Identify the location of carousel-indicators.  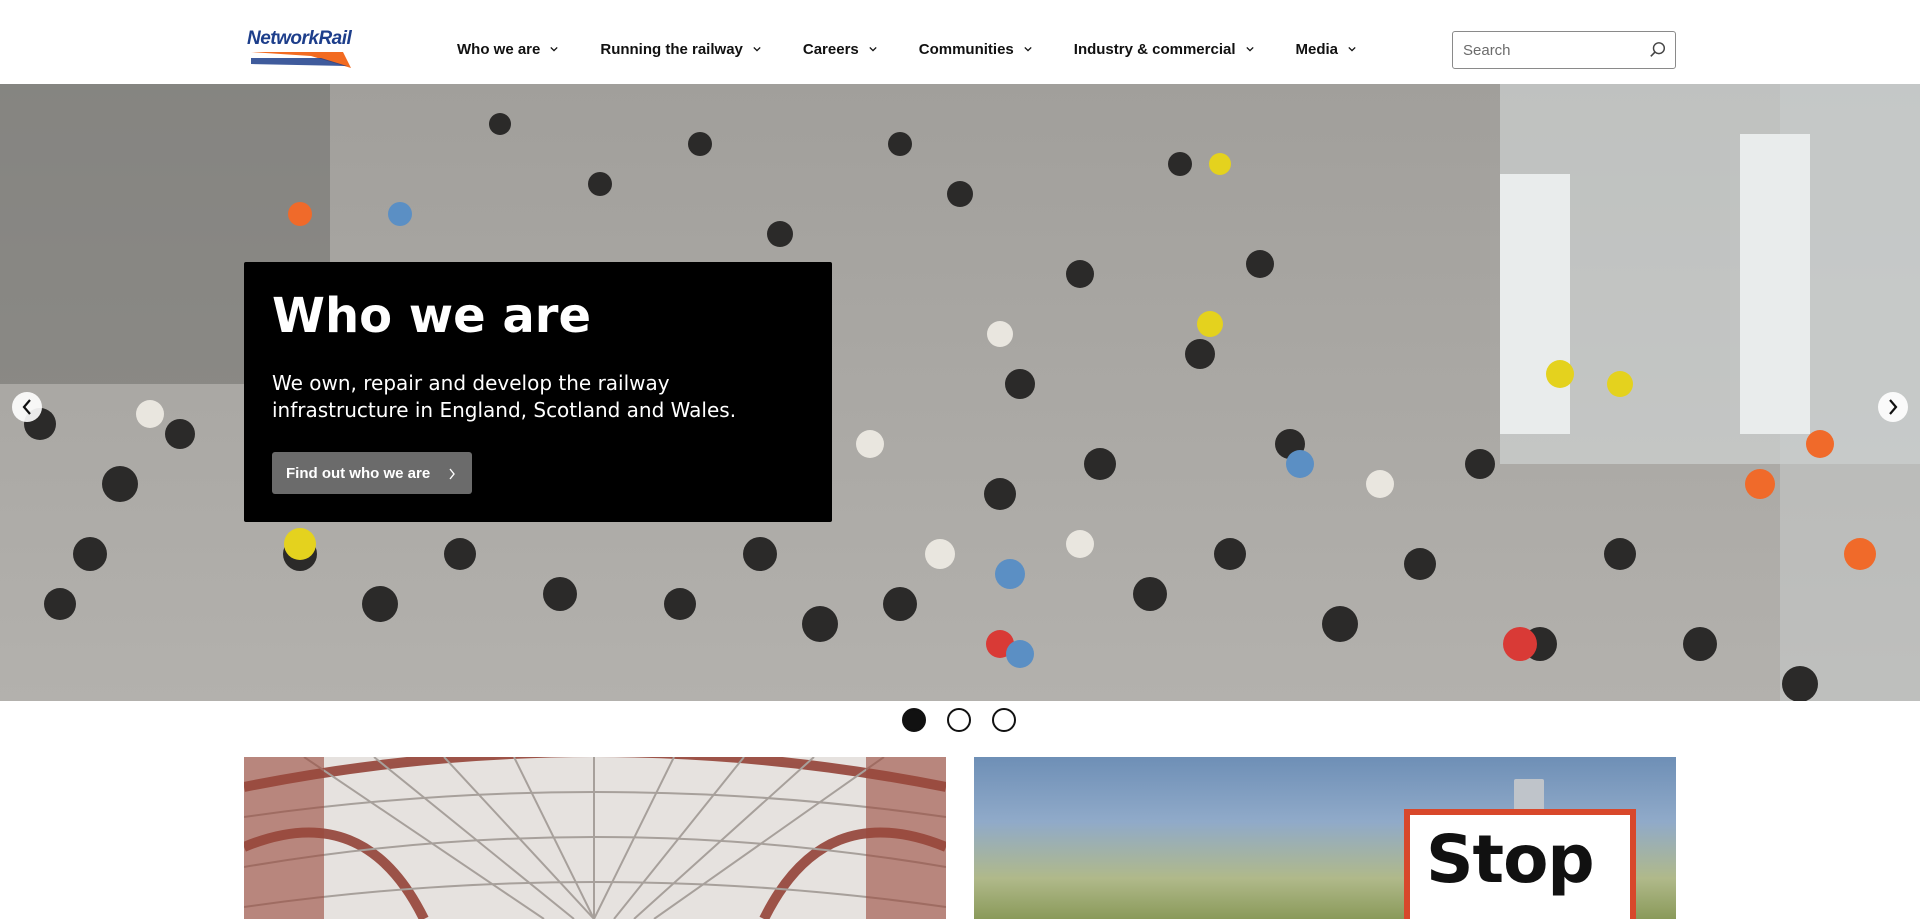
(959, 720).